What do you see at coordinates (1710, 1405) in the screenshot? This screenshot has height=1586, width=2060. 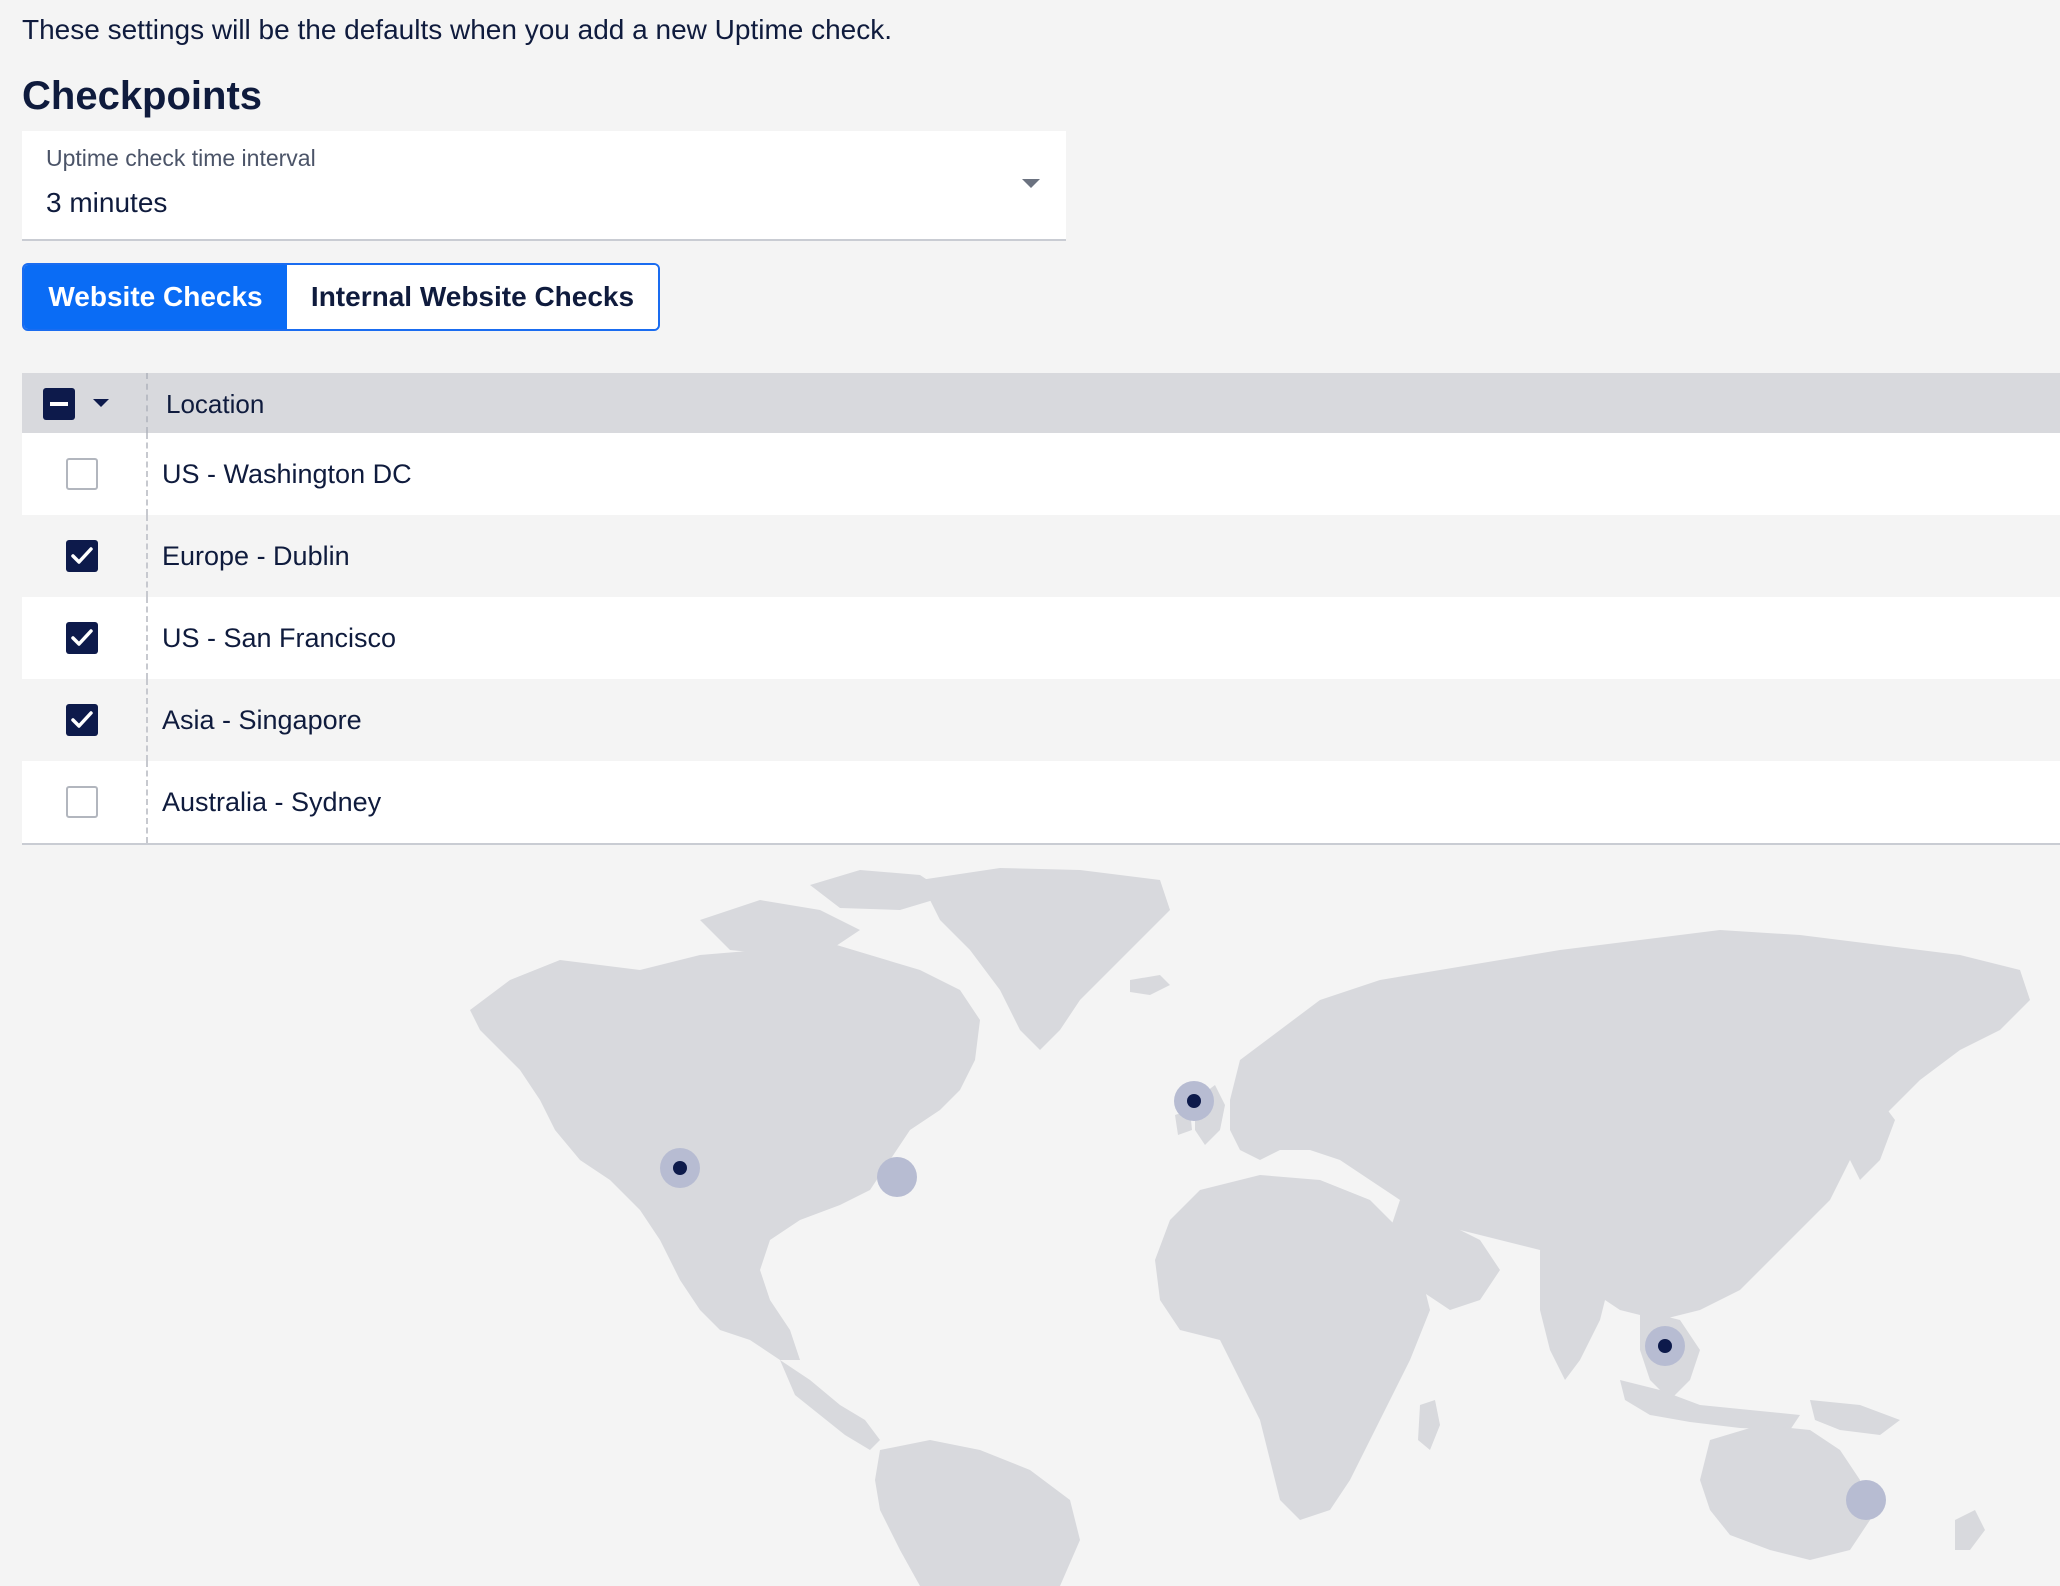 I see `indonesia-landmass` at bounding box center [1710, 1405].